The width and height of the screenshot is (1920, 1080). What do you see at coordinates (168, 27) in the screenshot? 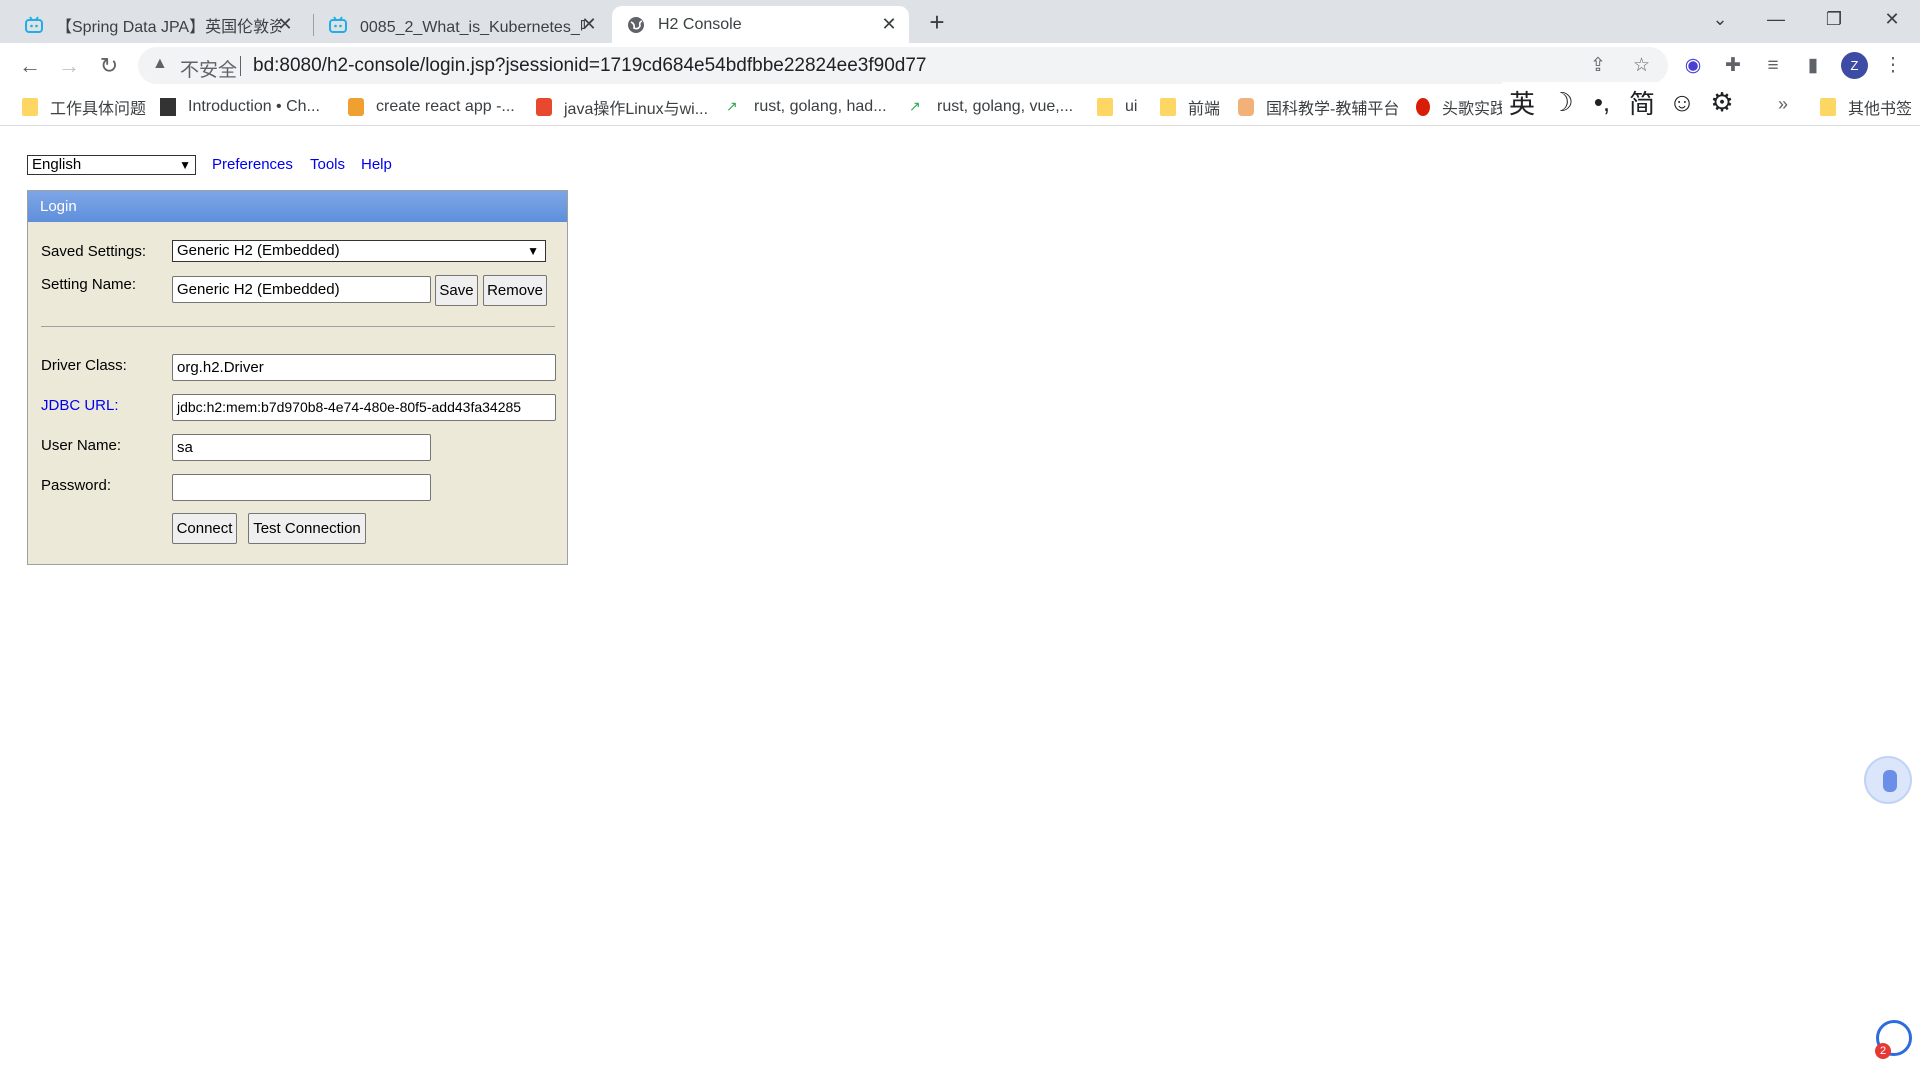
I see `tab-title: 【Spring Data JPA】英国伦敦资` at bounding box center [168, 27].